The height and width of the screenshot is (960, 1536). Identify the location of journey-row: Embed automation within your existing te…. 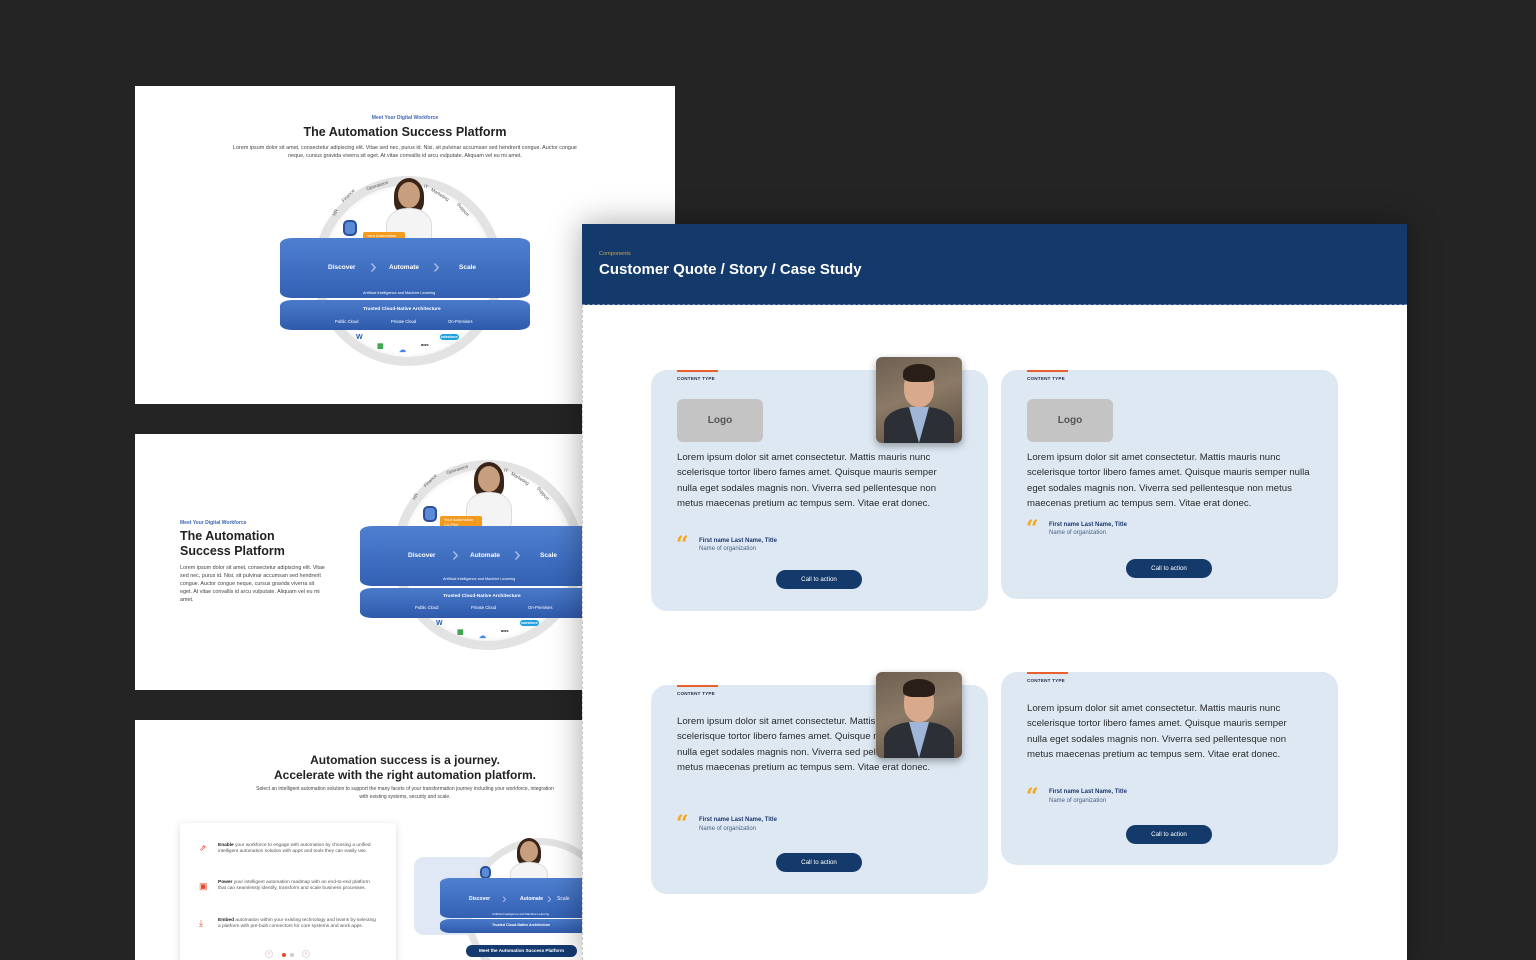
(298, 924).